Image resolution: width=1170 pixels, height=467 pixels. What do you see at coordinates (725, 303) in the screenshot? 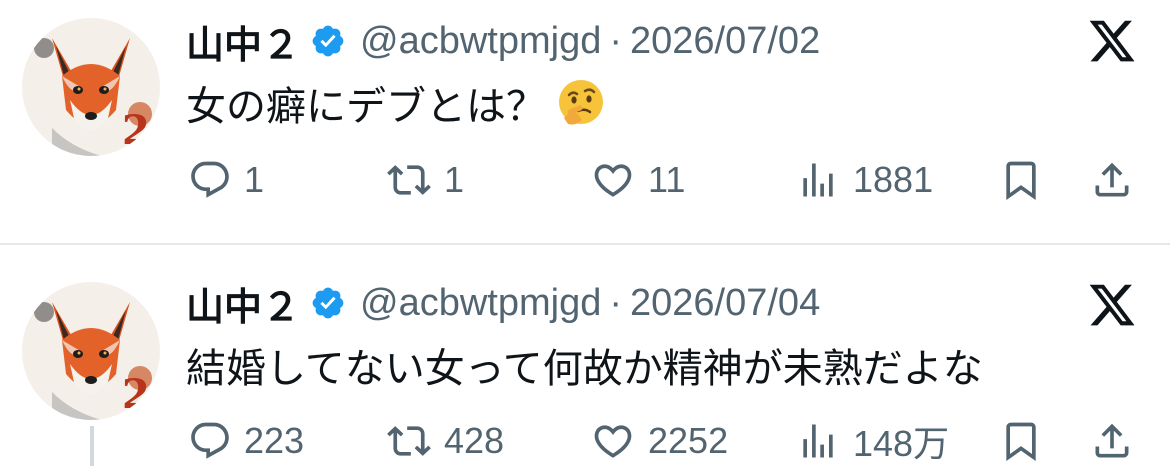
I see `tweet-date: 2026/07/04` at bounding box center [725, 303].